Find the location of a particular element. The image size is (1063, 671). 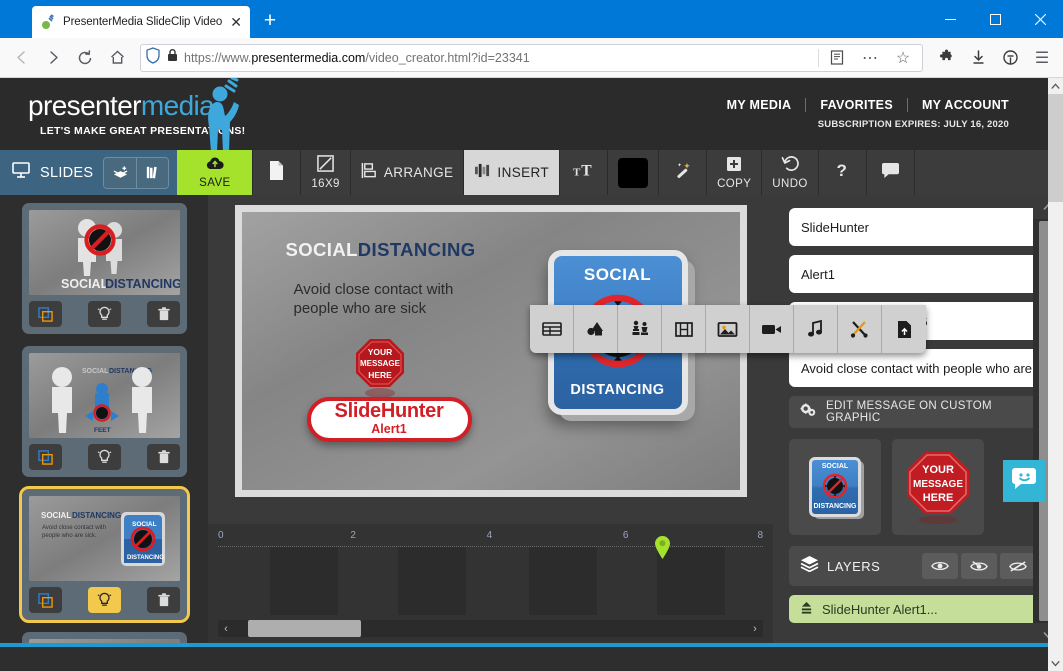

undo-button: UNDO is located at coordinates (790, 172).